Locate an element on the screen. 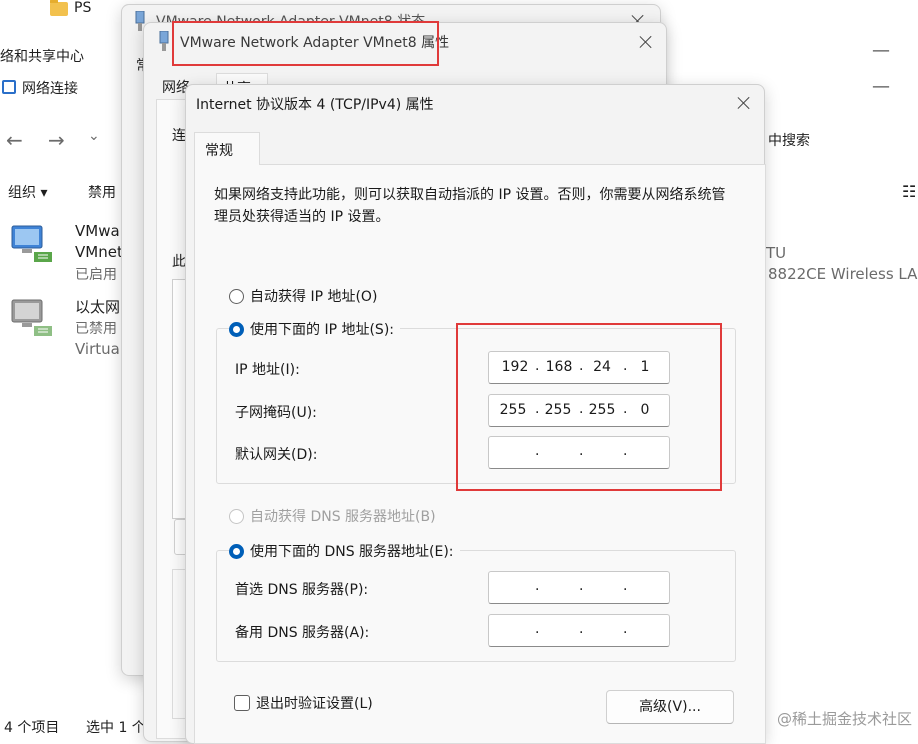  folder-ps-label: PS is located at coordinates (82, 8).